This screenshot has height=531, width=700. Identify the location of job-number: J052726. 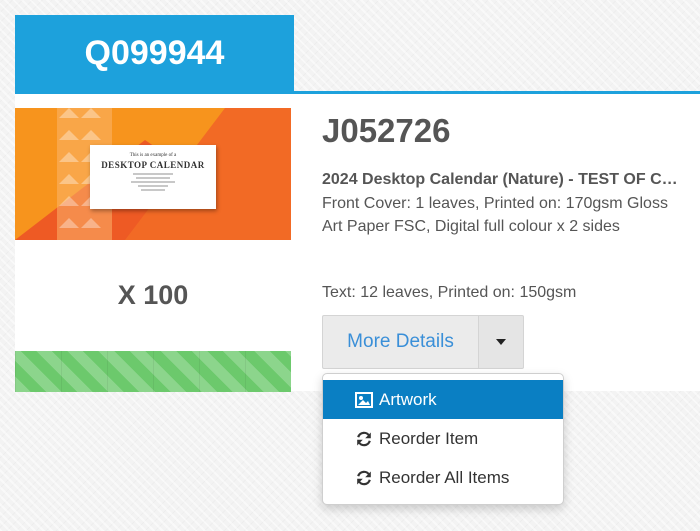
(386, 130).